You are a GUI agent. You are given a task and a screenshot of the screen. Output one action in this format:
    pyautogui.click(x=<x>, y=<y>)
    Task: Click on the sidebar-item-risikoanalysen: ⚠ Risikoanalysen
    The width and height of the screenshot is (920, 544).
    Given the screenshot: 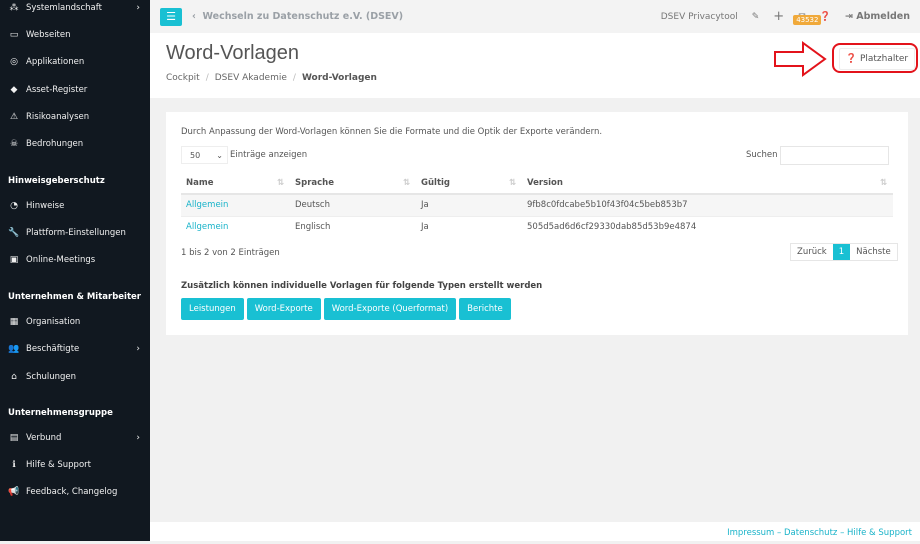 What is the action you would take?
    pyautogui.click(x=74, y=117)
    